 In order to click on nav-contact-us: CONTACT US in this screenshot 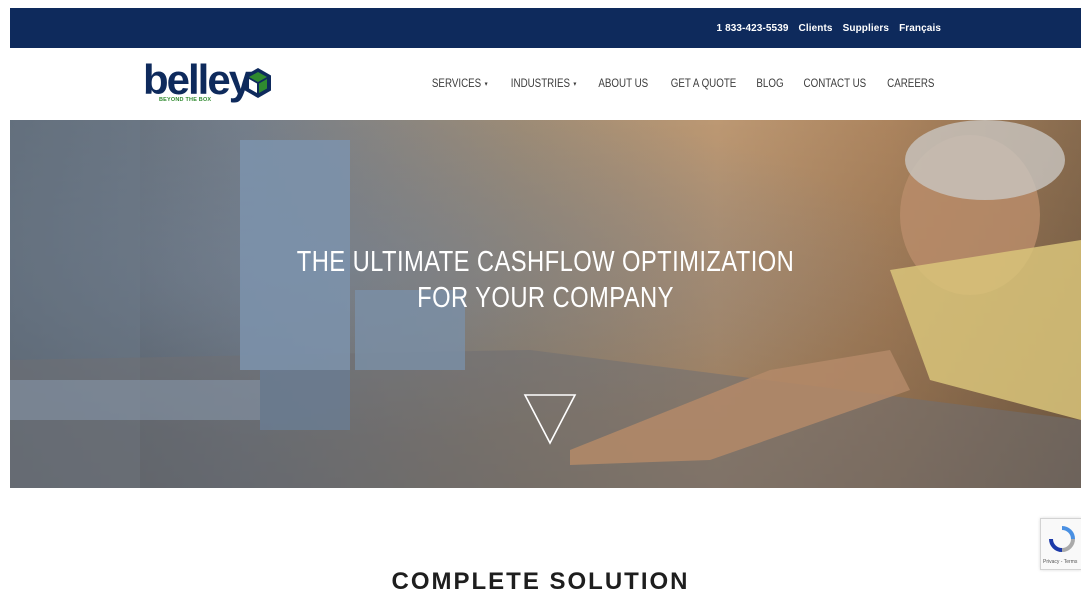, I will do `click(834, 84)`.